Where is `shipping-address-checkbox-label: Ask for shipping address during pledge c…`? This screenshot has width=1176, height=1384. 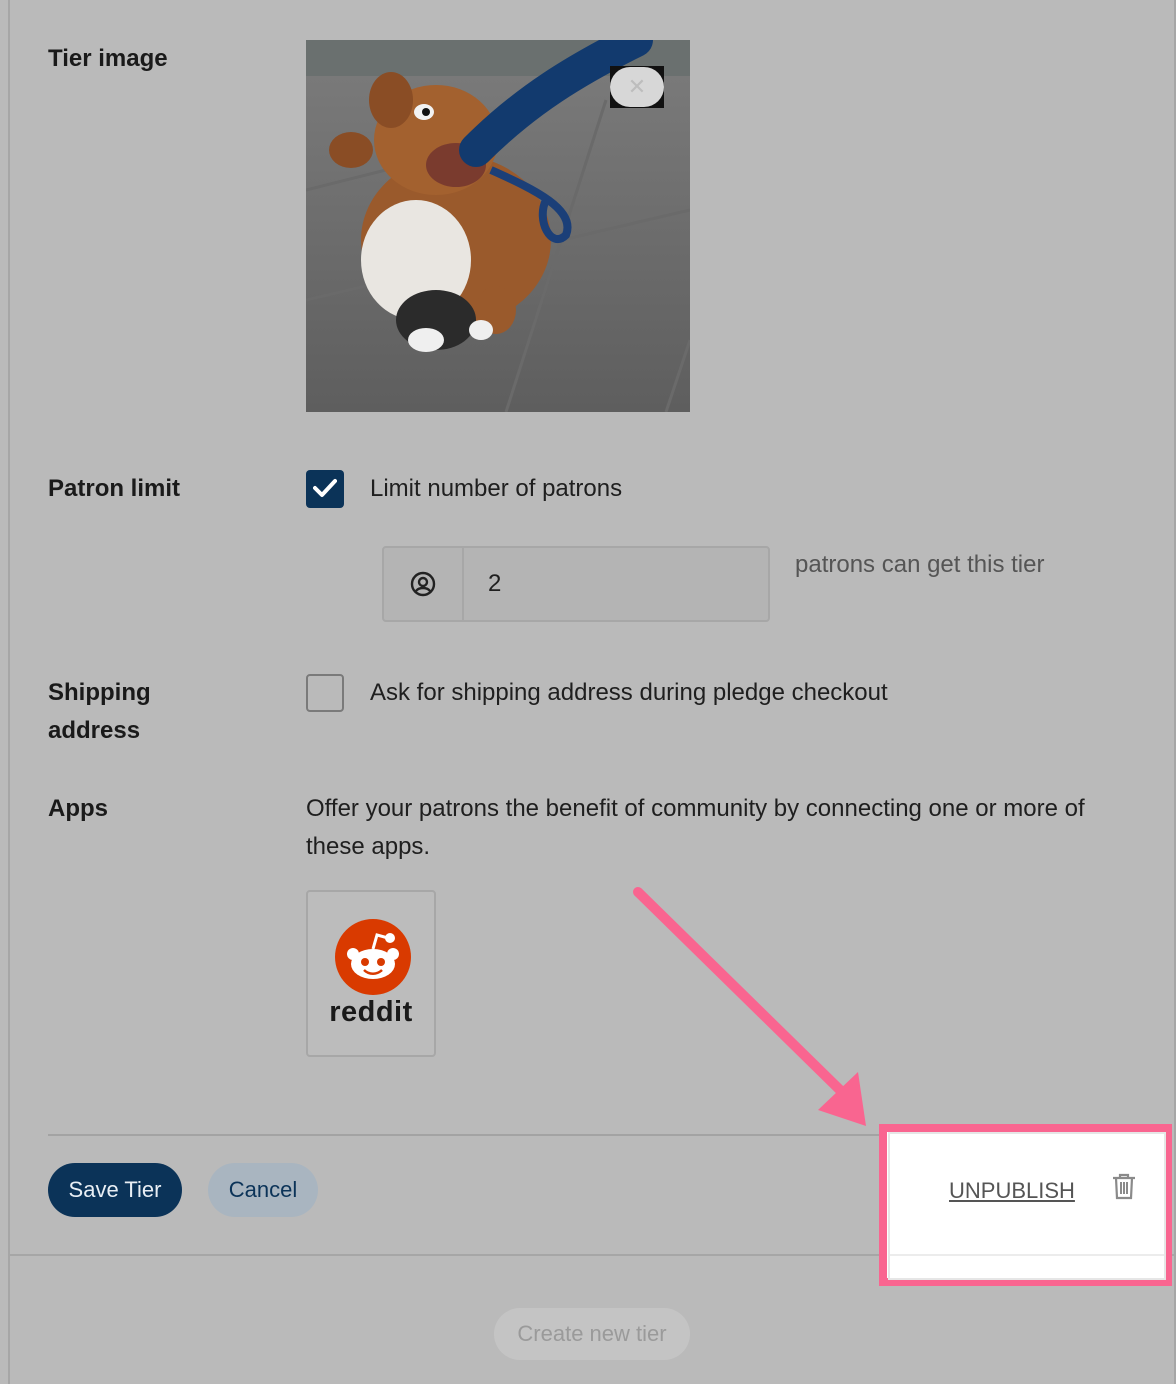 shipping-address-checkbox-label: Ask for shipping address during pledge c… is located at coordinates (629, 692).